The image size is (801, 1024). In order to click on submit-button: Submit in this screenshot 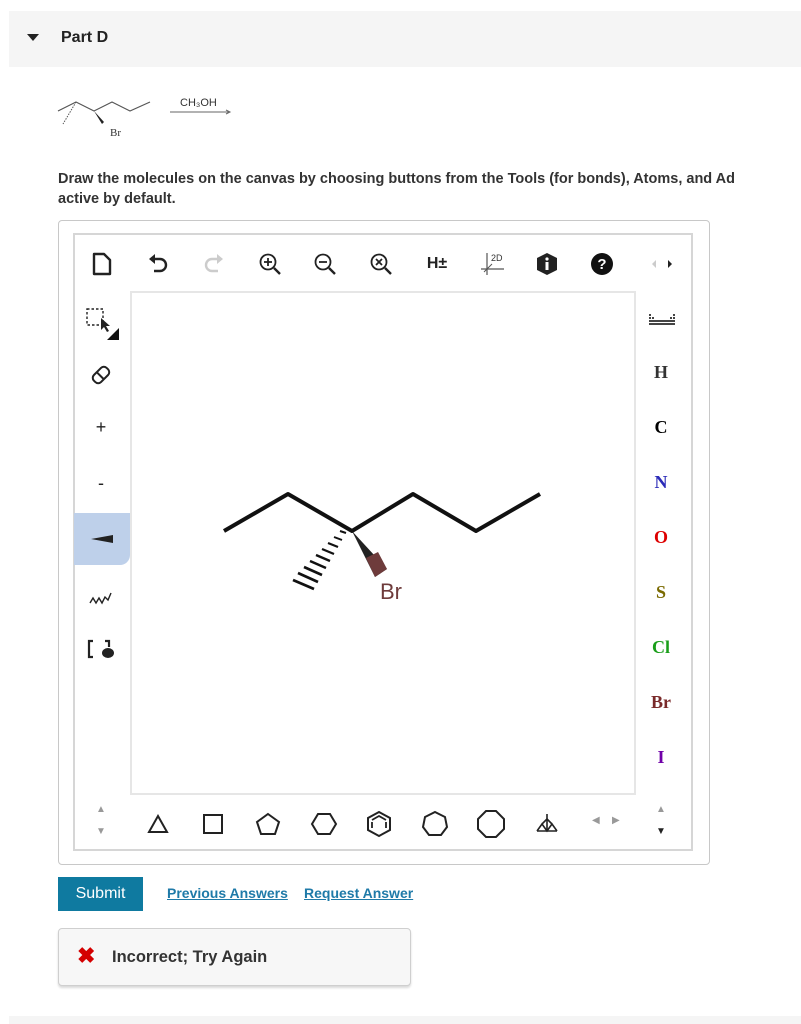, I will do `click(100, 894)`.